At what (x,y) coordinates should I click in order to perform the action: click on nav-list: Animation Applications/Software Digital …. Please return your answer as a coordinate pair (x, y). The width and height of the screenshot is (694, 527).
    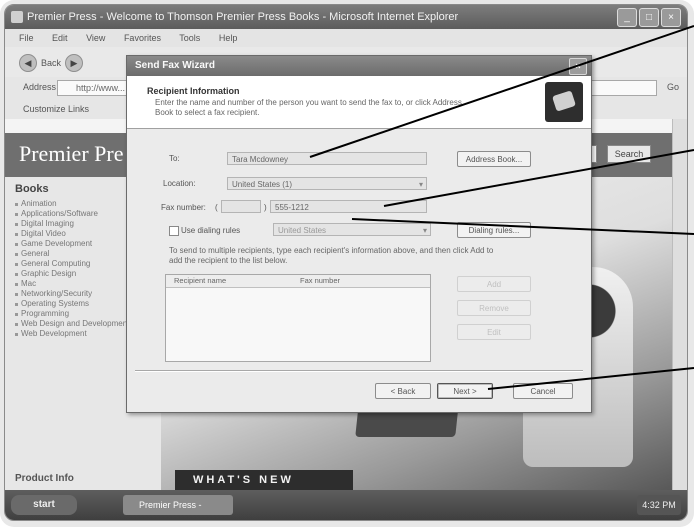
    Looking at the image, I should click on (72, 269).